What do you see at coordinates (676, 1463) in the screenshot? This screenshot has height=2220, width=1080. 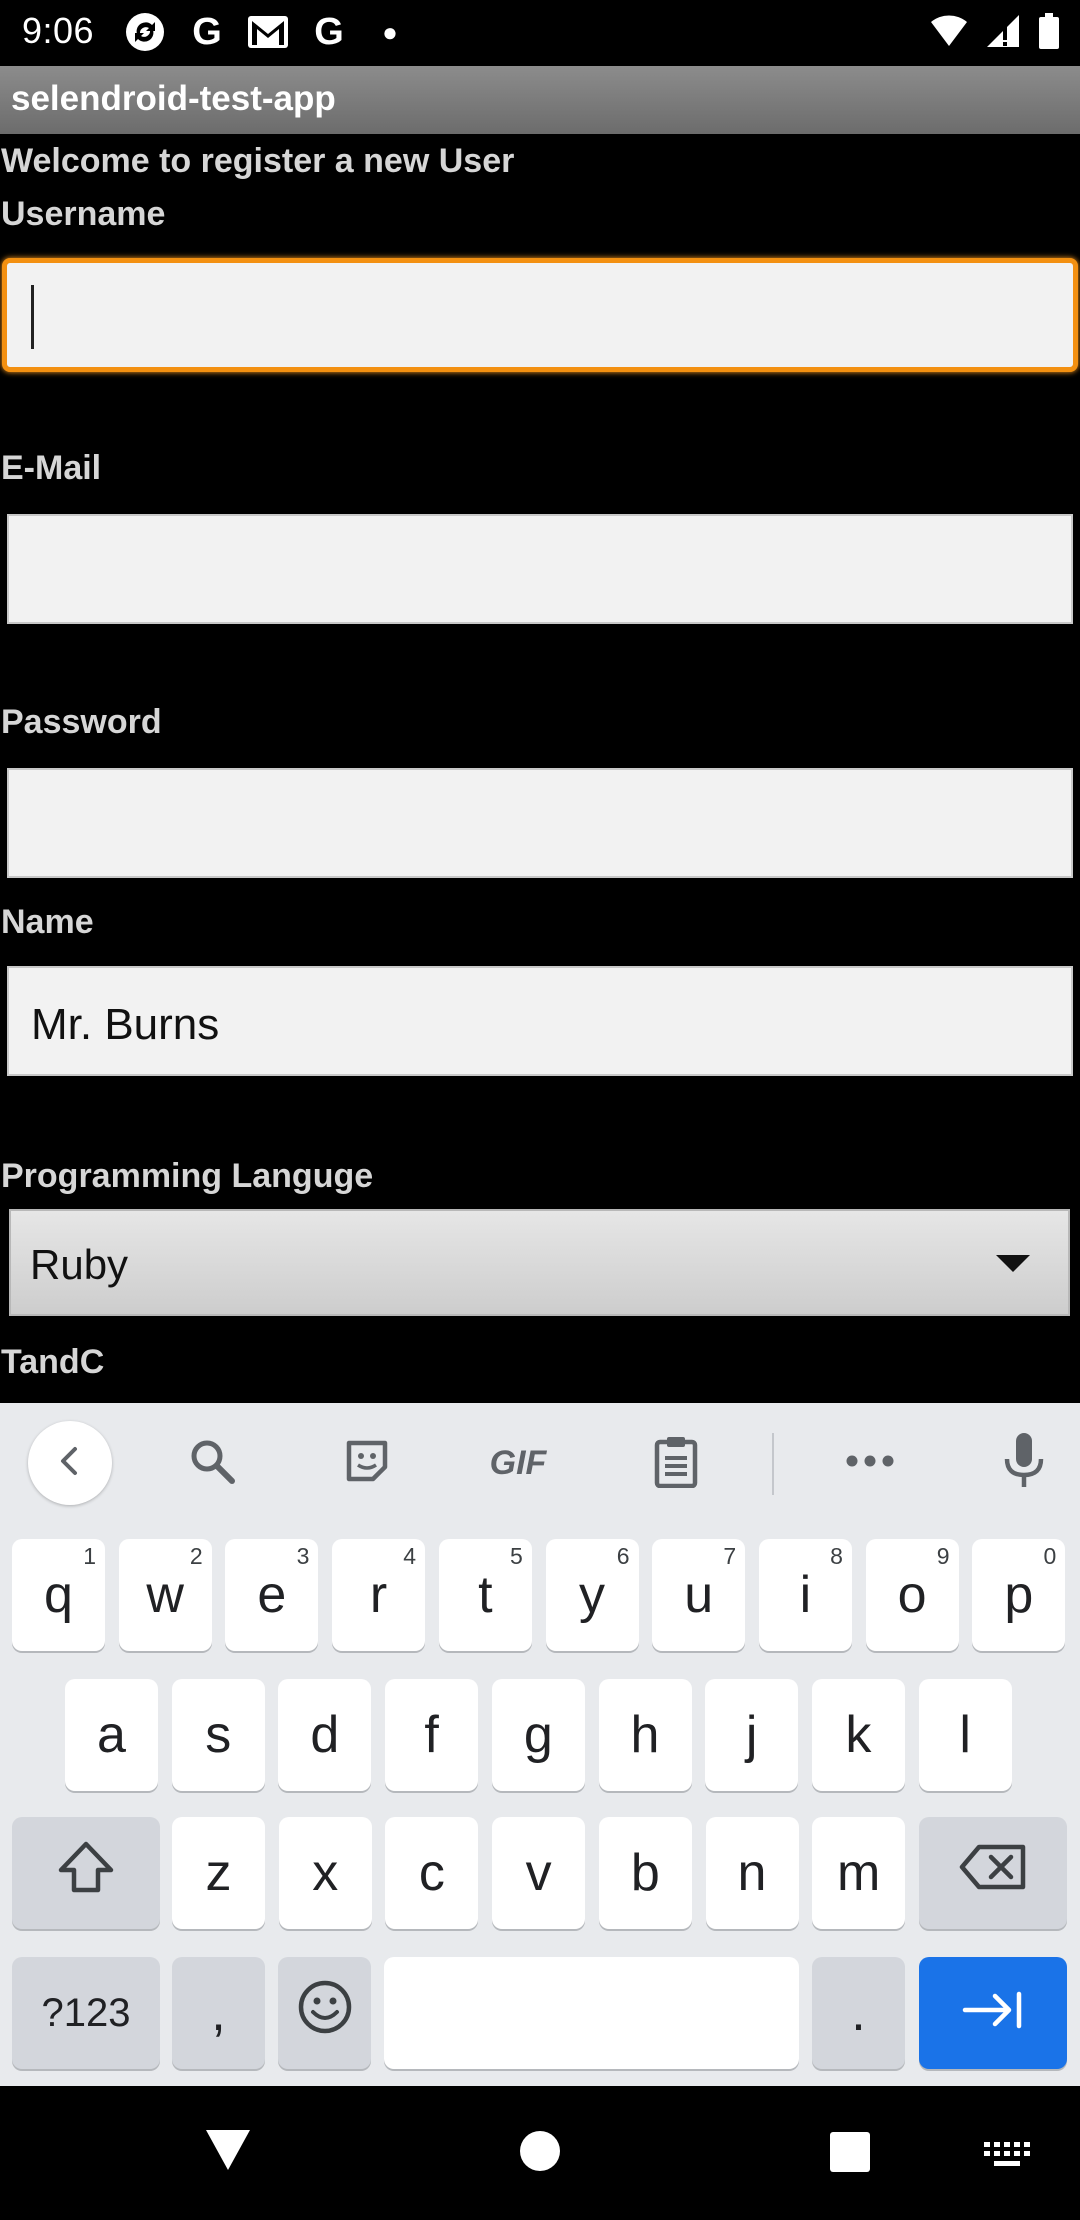 I see `keyboard-clipboard-button` at bounding box center [676, 1463].